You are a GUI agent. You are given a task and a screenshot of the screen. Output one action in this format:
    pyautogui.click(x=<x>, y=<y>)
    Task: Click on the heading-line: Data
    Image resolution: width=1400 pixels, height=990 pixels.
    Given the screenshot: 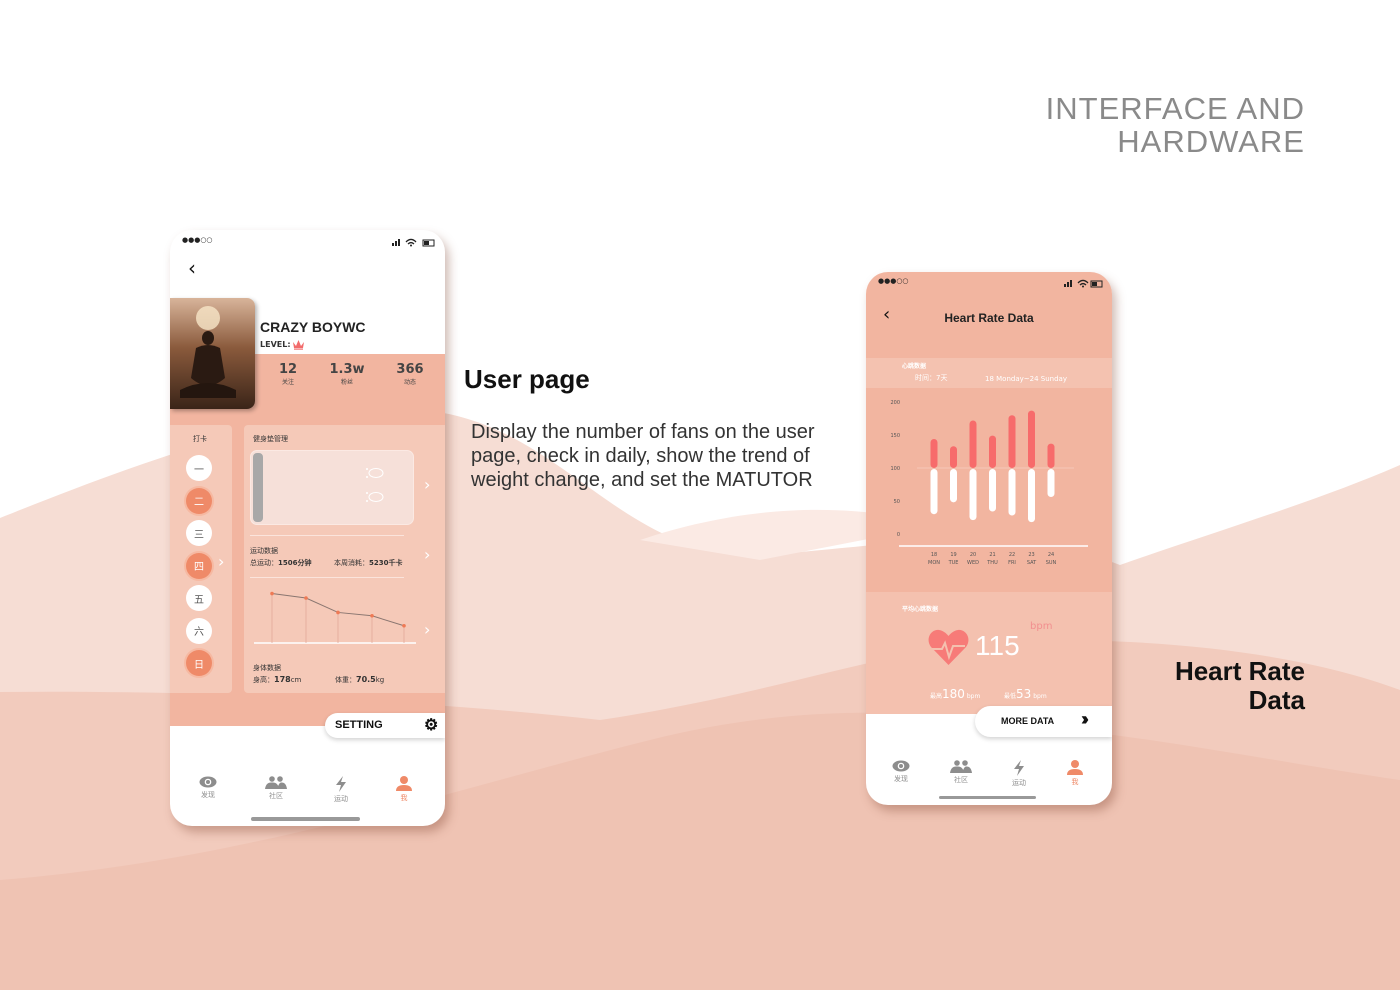 What is the action you would take?
    pyautogui.click(x=1276, y=700)
    